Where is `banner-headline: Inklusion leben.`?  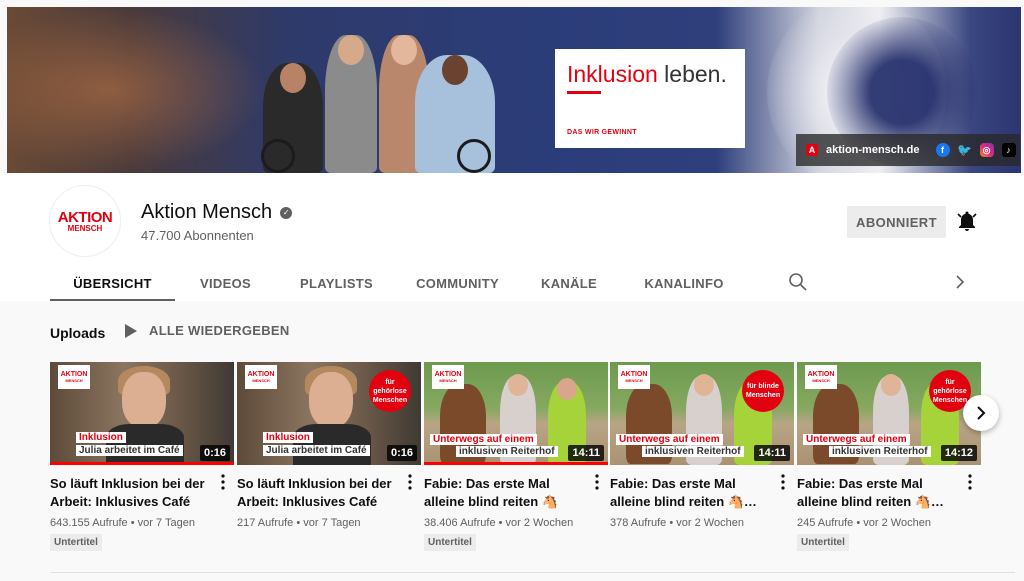 banner-headline: Inklusion leben. is located at coordinates (647, 74).